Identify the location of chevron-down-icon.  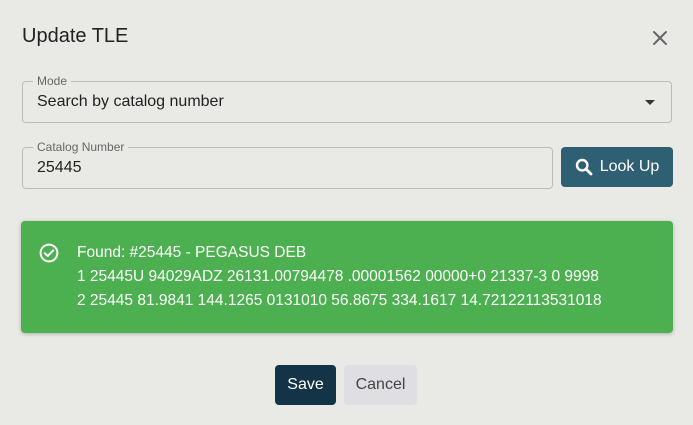
(650, 102).